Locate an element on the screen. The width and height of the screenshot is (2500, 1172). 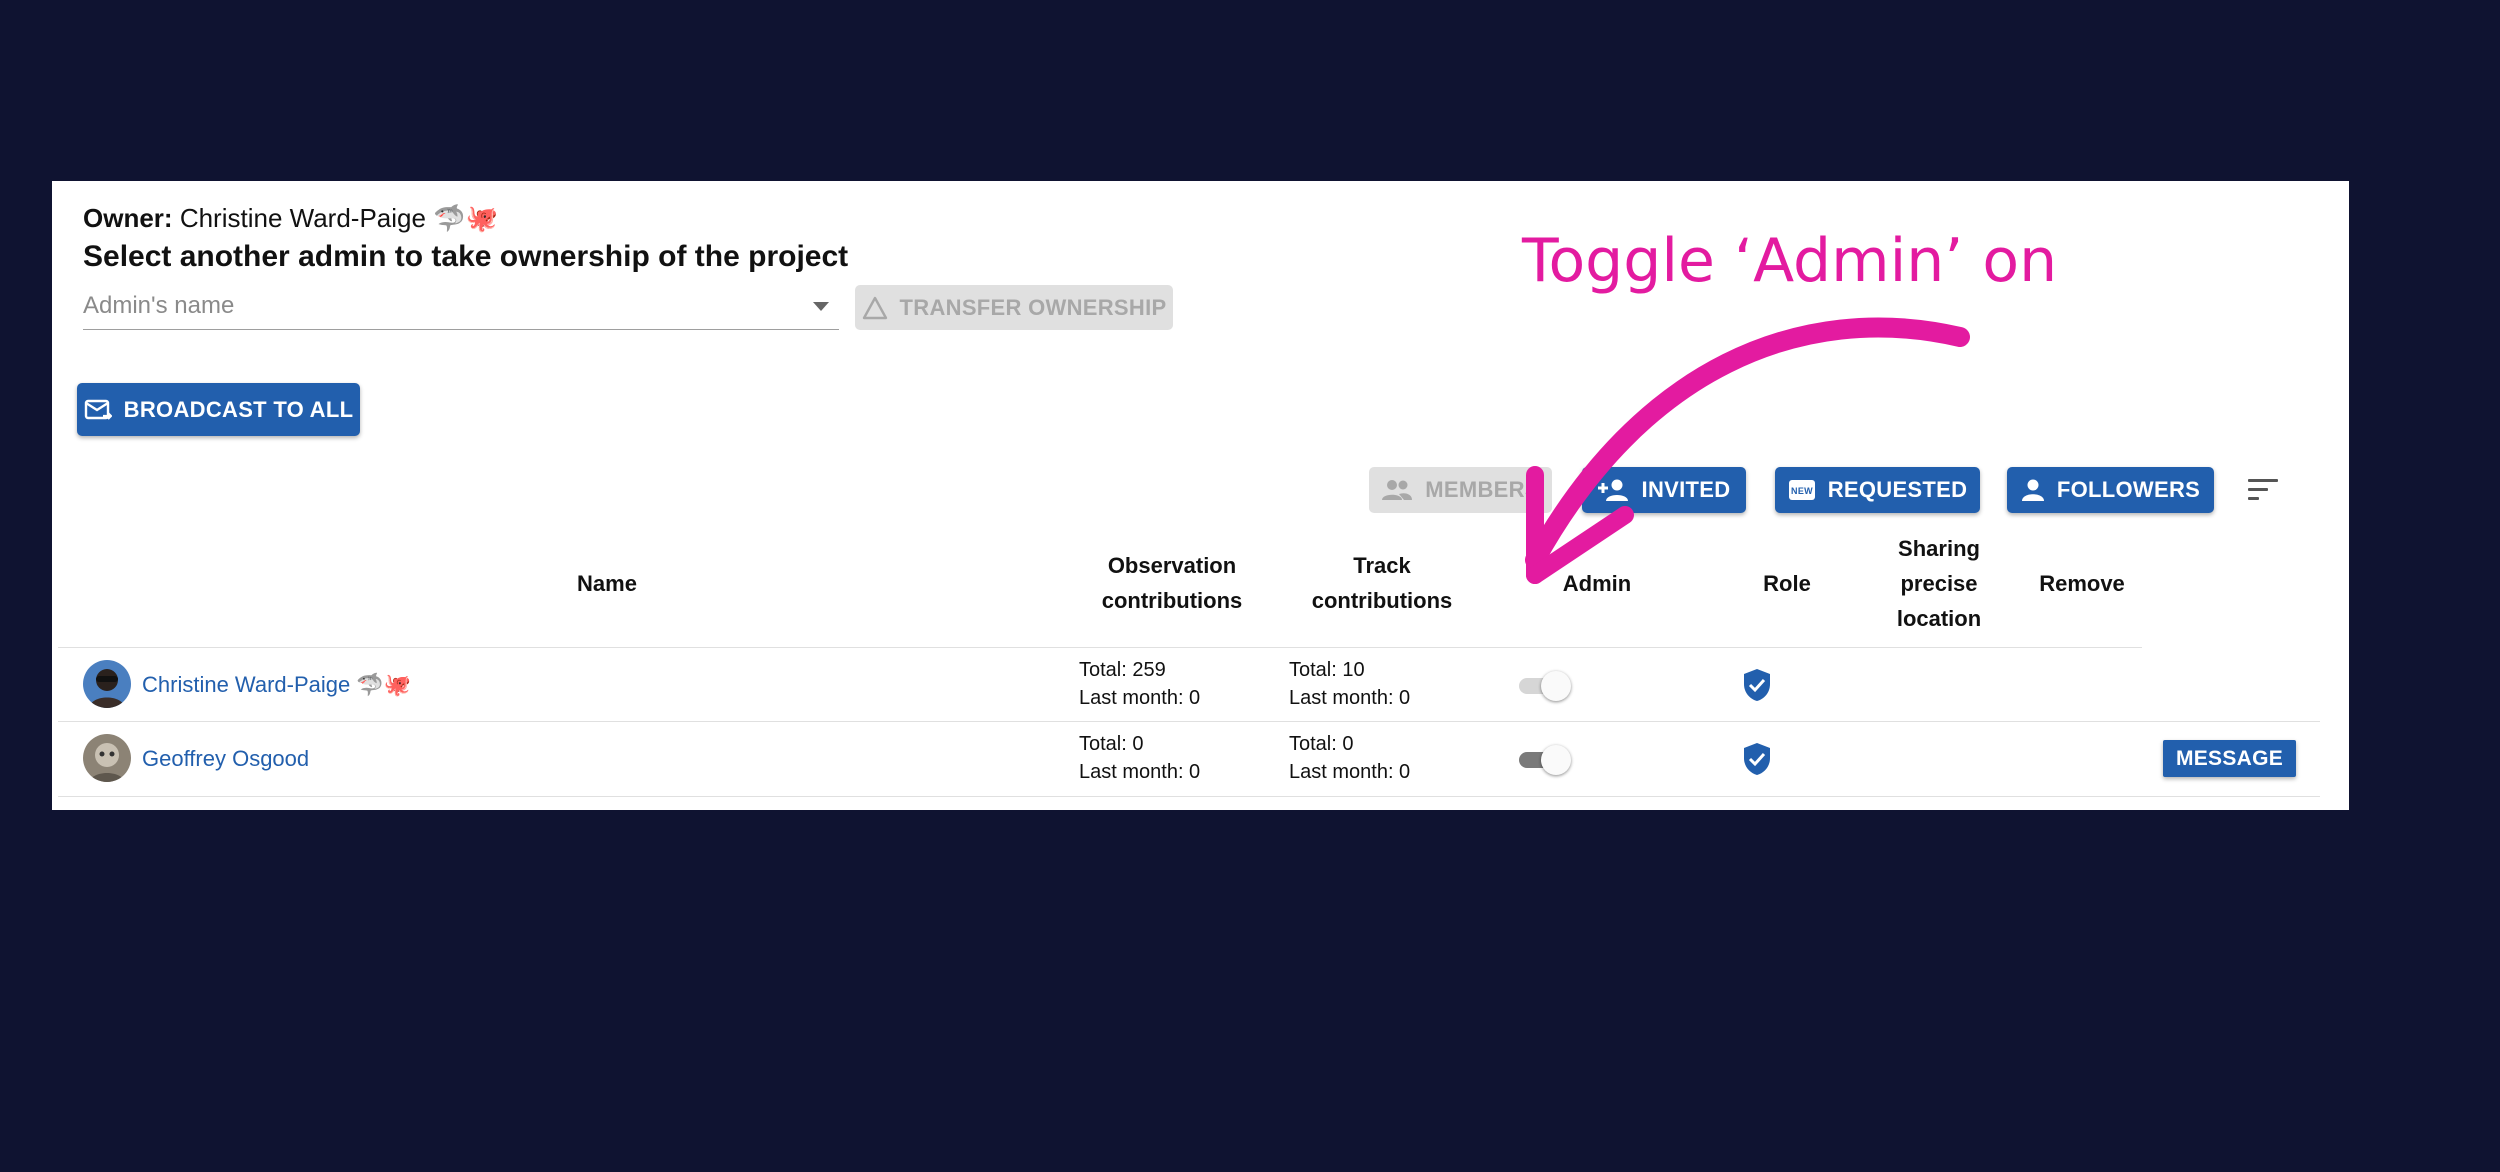
invited-label: INVITED is located at coordinates (1686, 489).